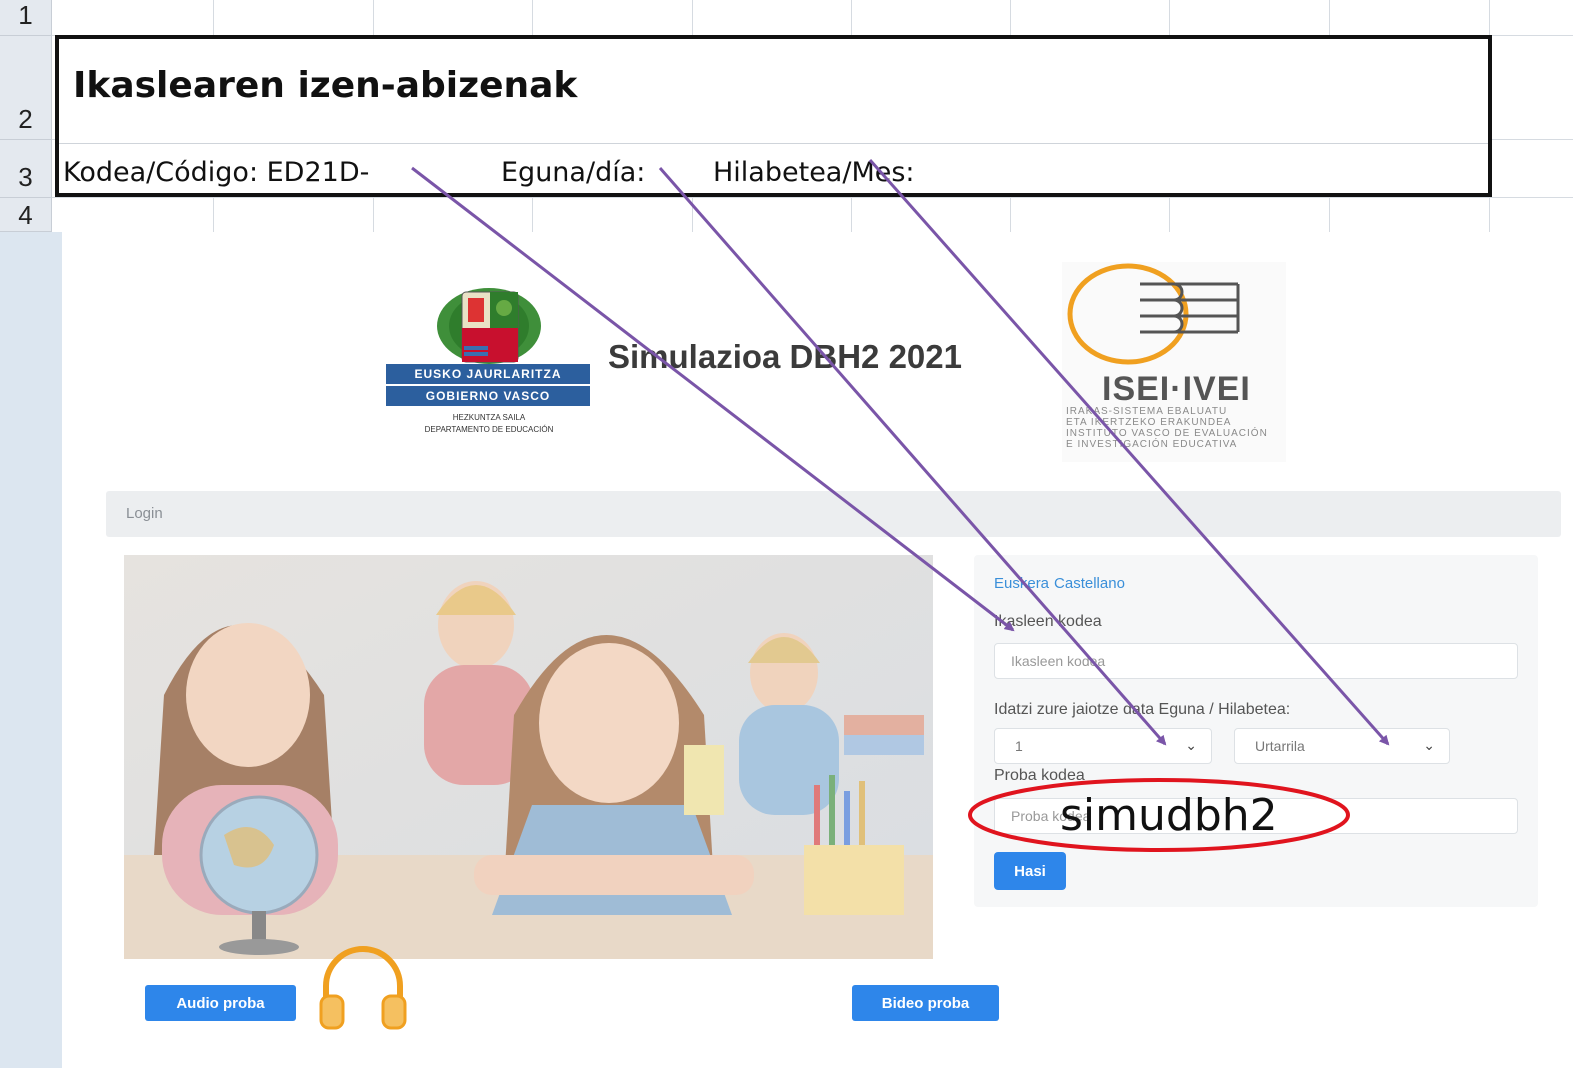  What do you see at coordinates (31, 650) in the screenshot?
I see `row-header-gutter` at bounding box center [31, 650].